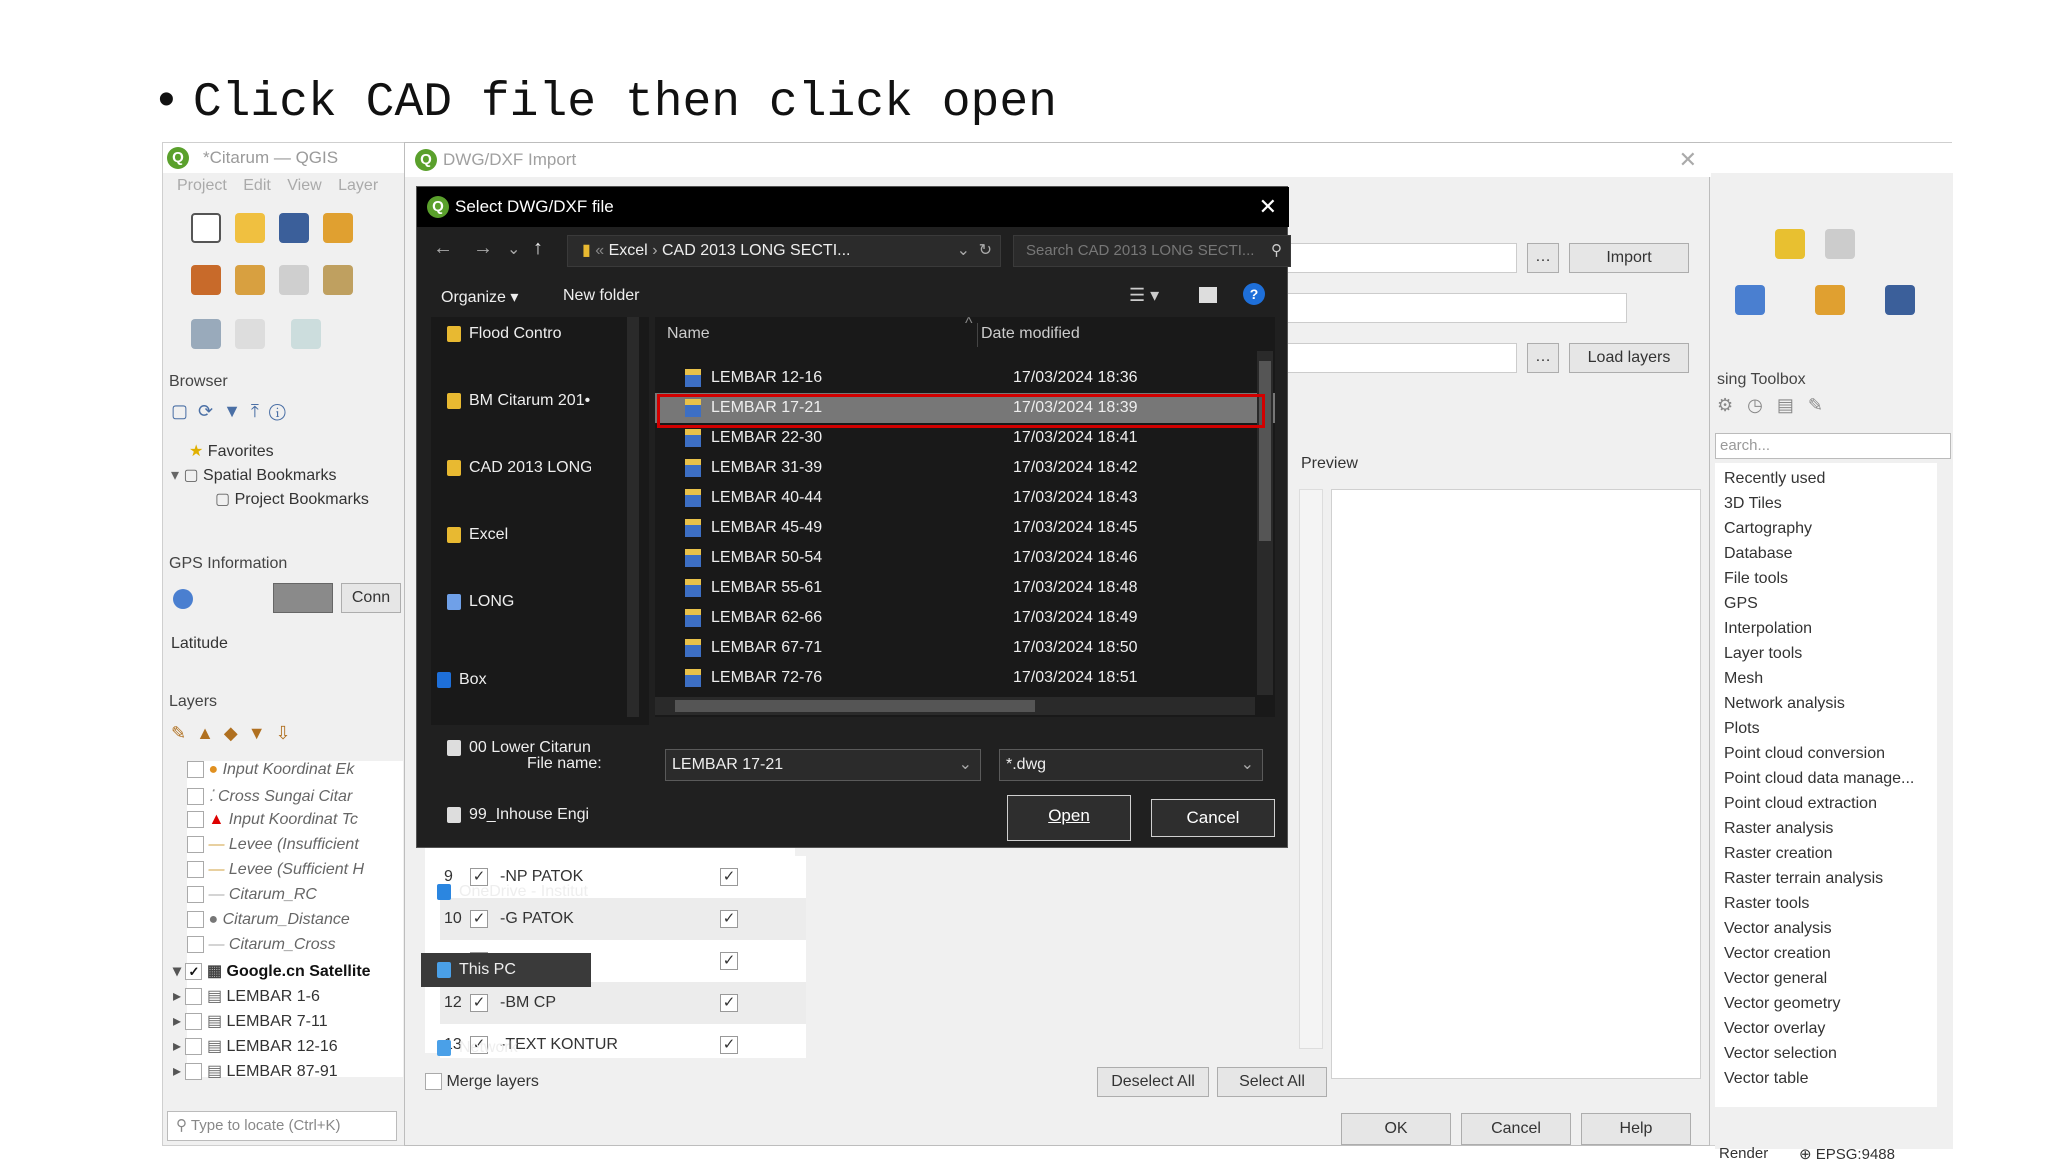  What do you see at coordinates (1144, 295) in the screenshot?
I see `view-options-icon: ☰ ▾` at bounding box center [1144, 295].